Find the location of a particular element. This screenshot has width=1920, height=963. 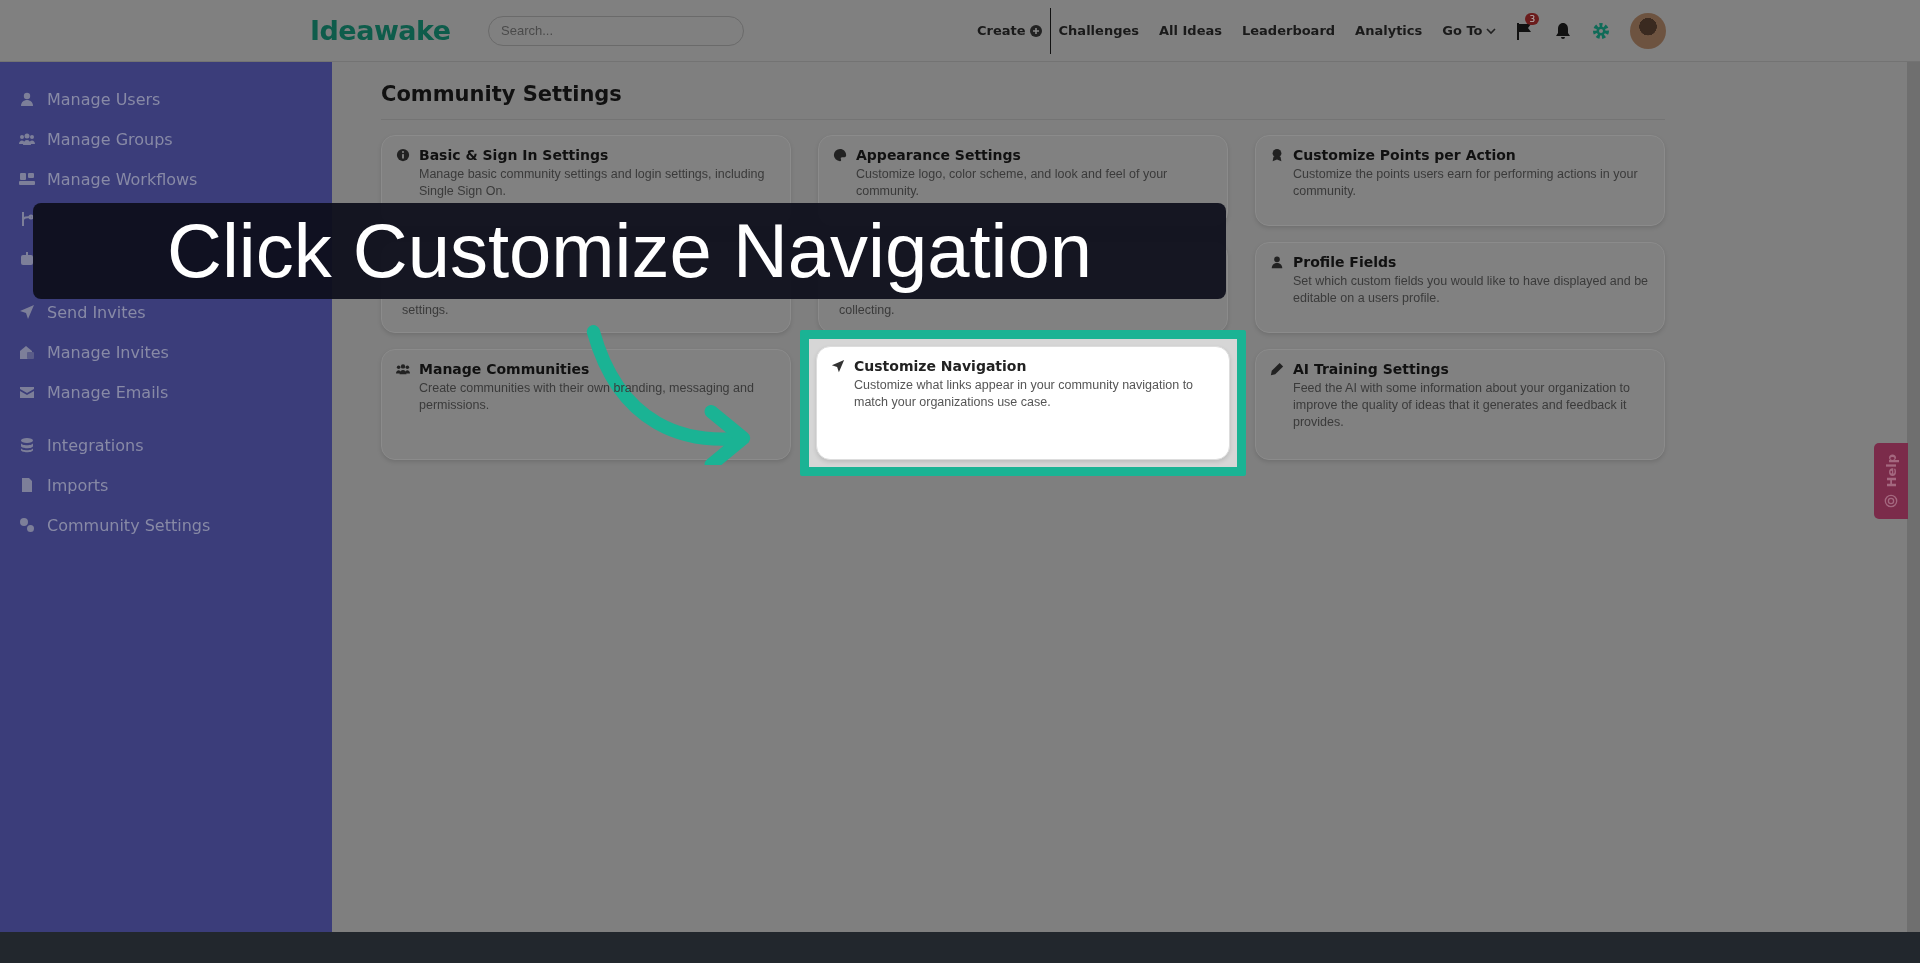

card-title: Appearance Settings is located at coordinates (938, 155).